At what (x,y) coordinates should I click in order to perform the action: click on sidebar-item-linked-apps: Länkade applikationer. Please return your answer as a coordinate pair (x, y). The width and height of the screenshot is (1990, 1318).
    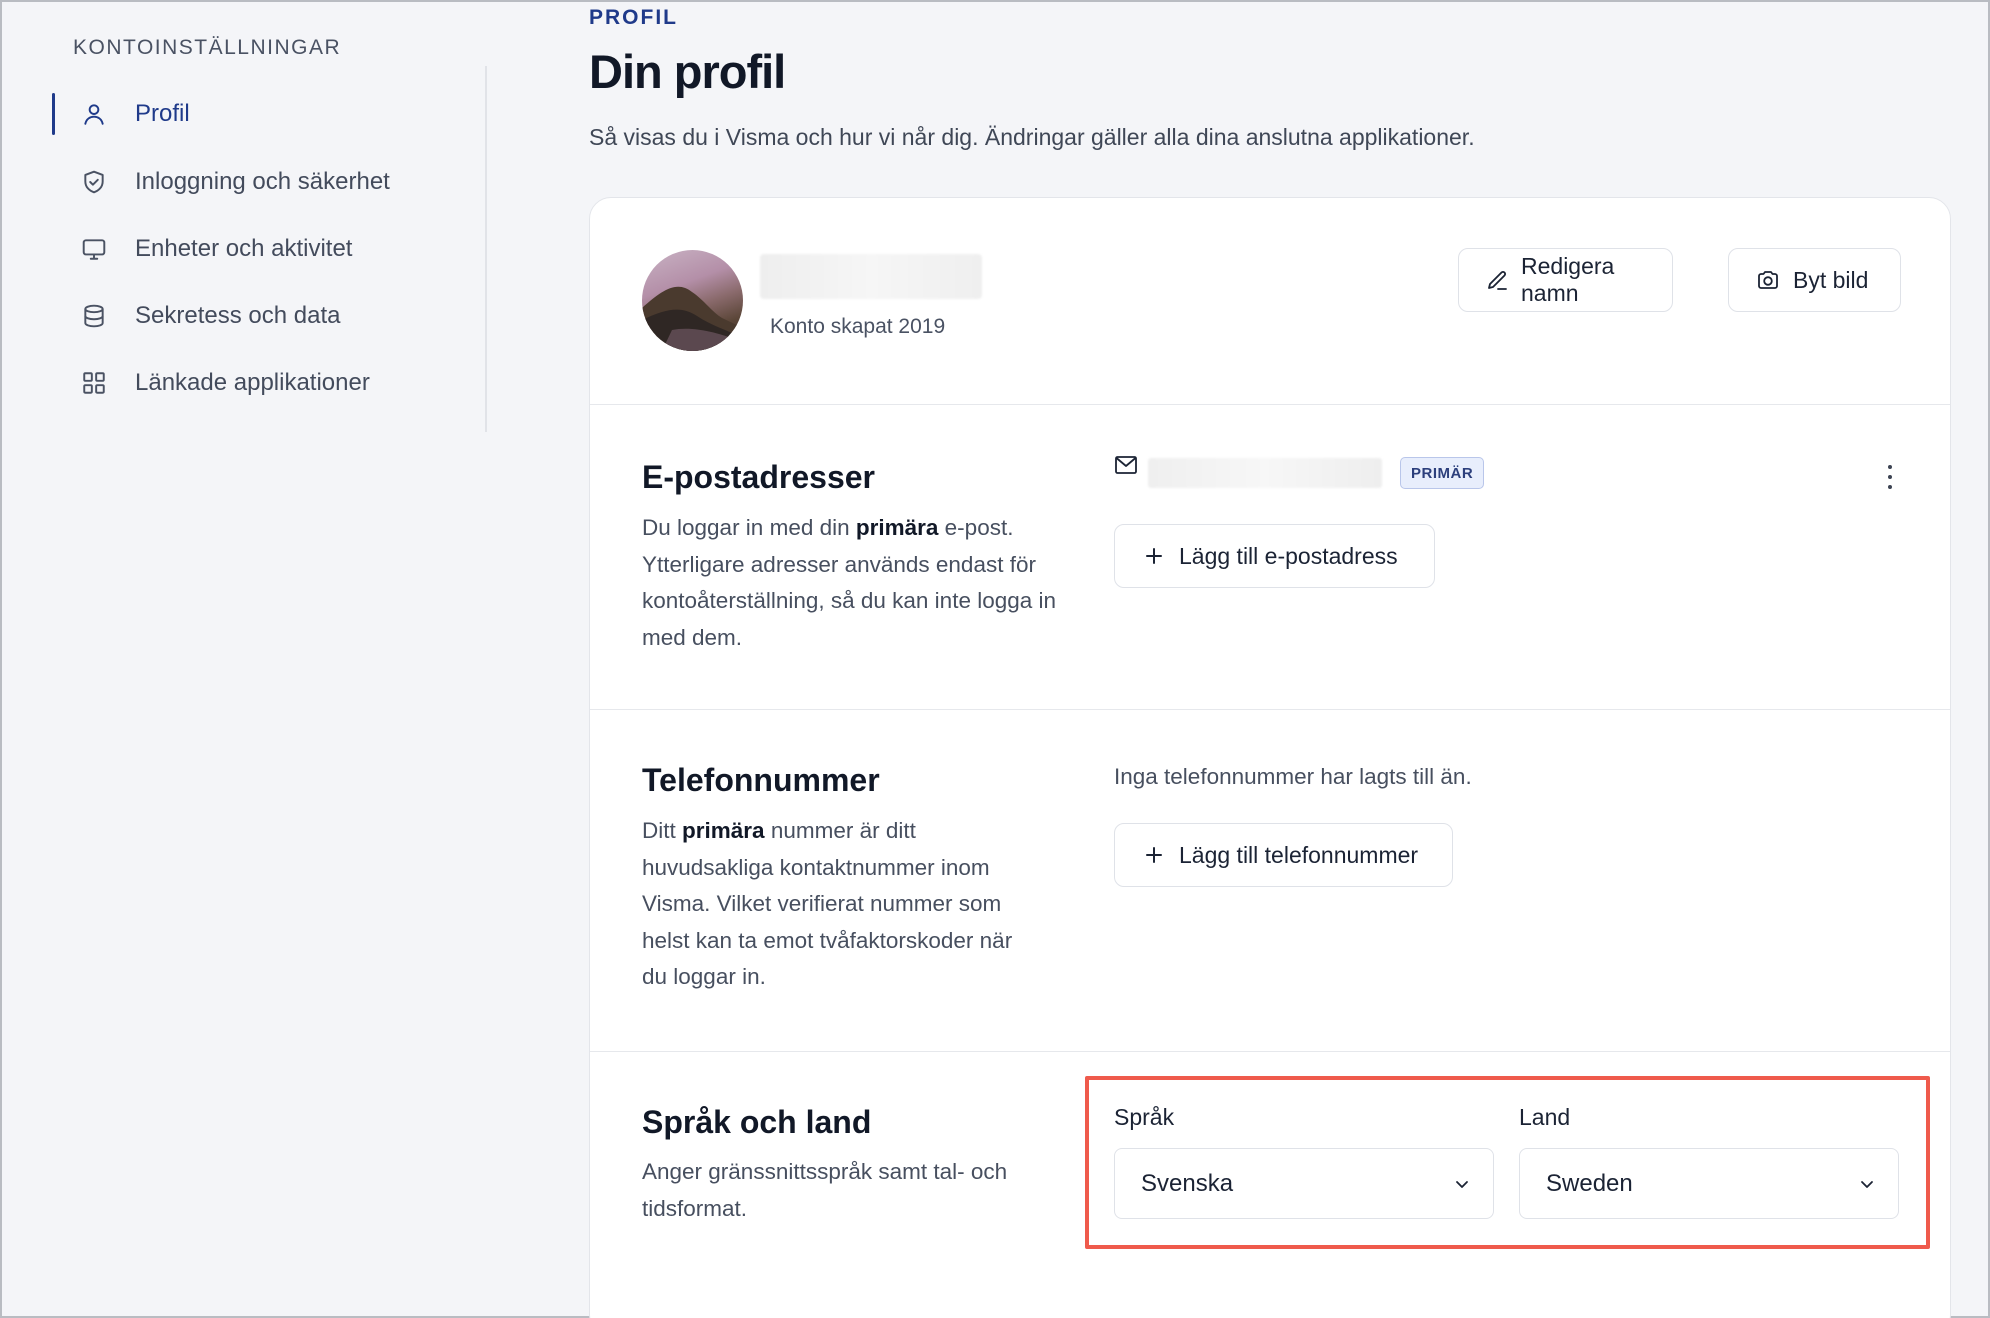
    Looking at the image, I should click on (262, 383).